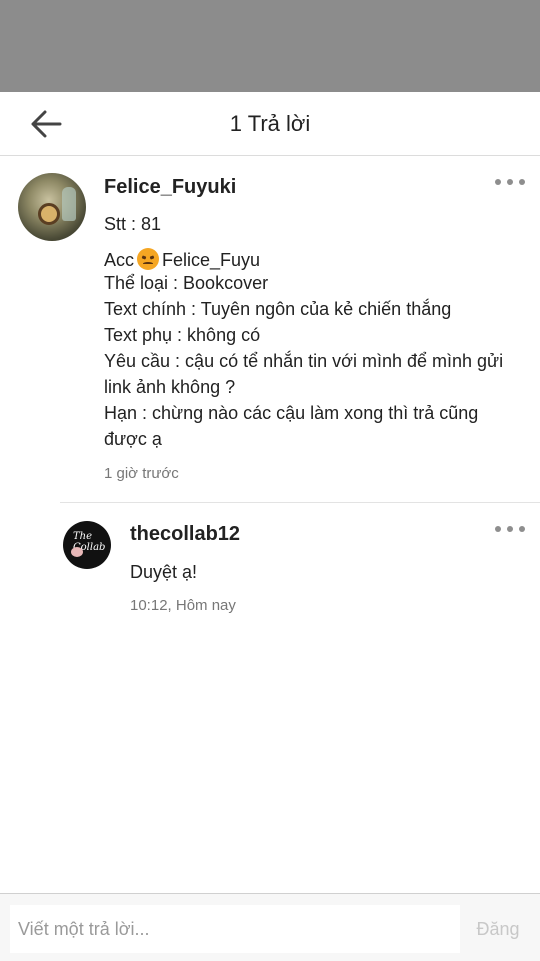  Describe the element at coordinates (185, 534) in the screenshot. I see `reply-username: thecollab12` at that location.